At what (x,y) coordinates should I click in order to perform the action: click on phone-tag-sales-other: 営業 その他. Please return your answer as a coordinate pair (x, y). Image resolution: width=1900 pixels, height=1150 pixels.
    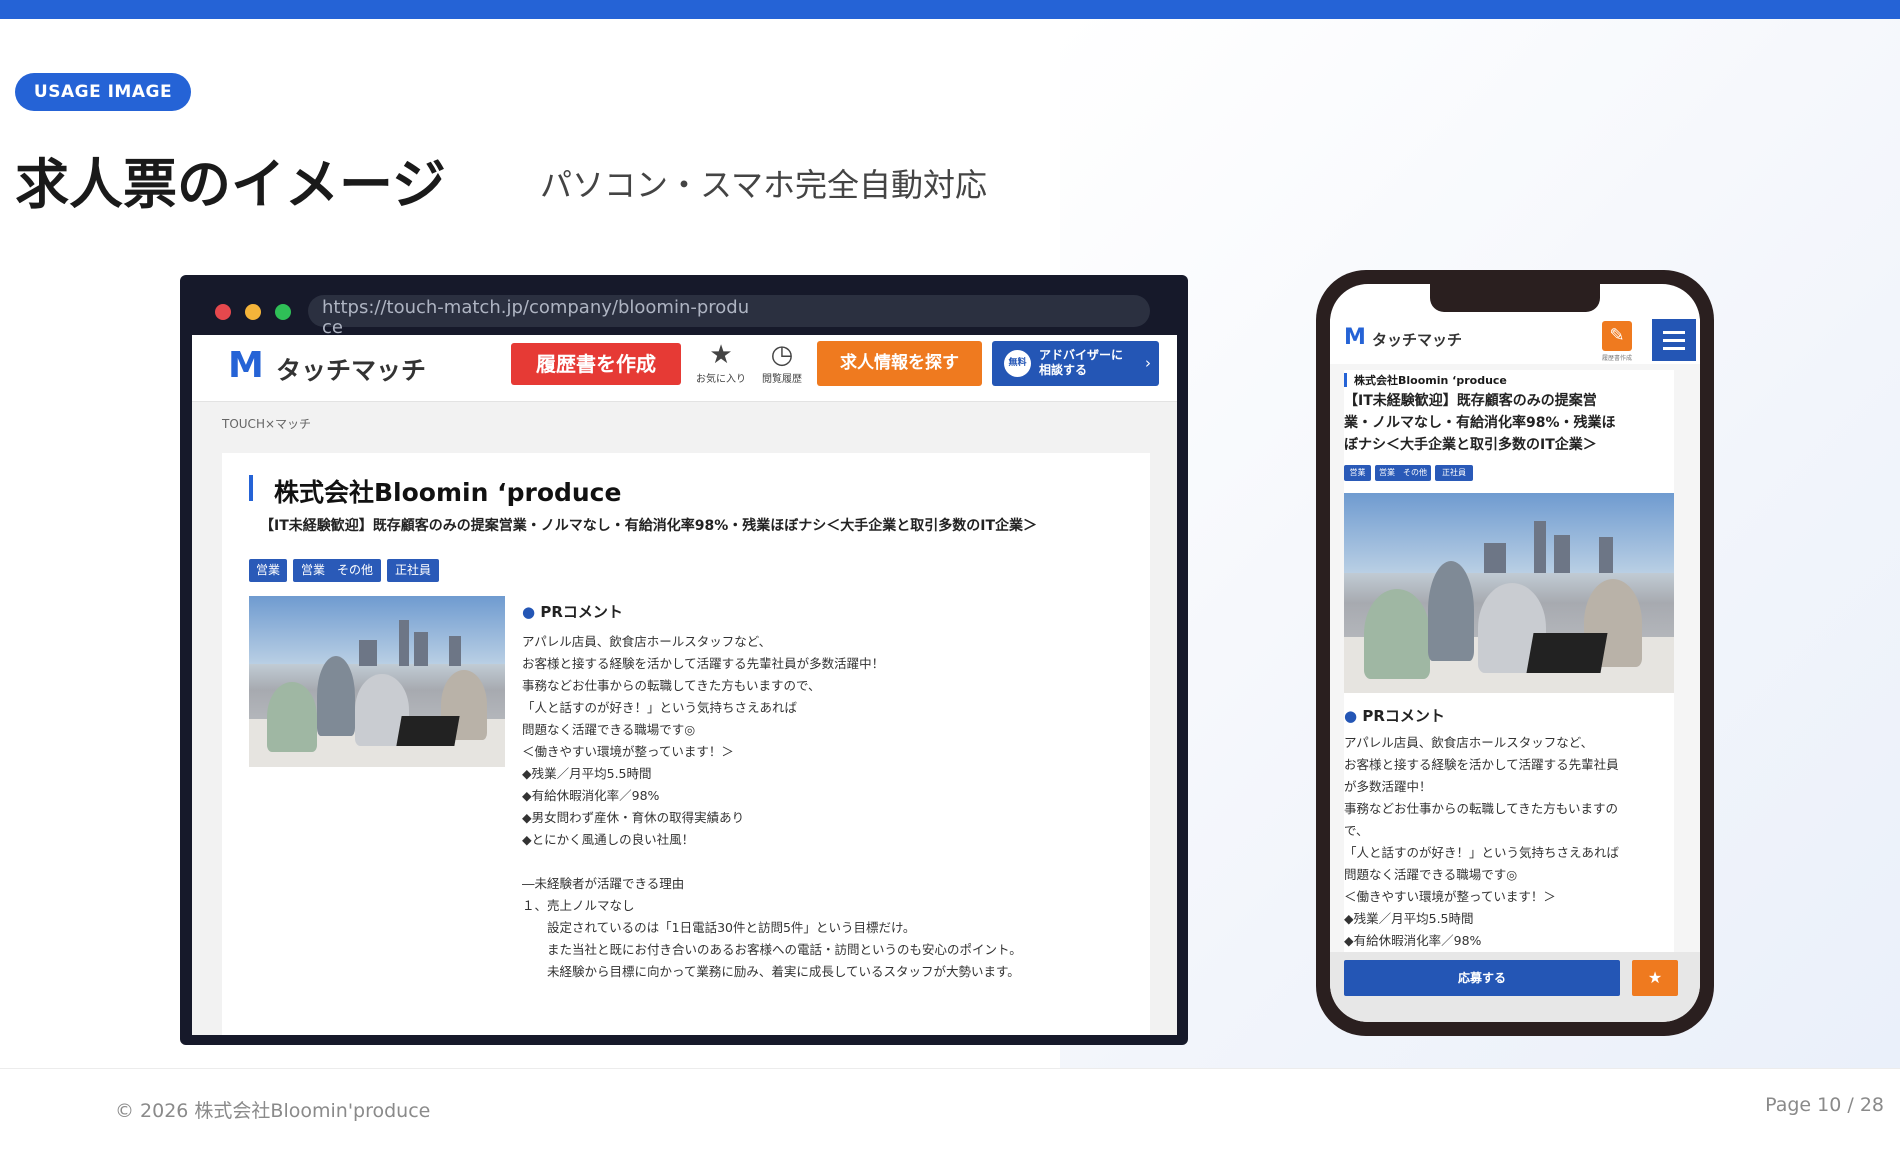
    Looking at the image, I should click on (1403, 473).